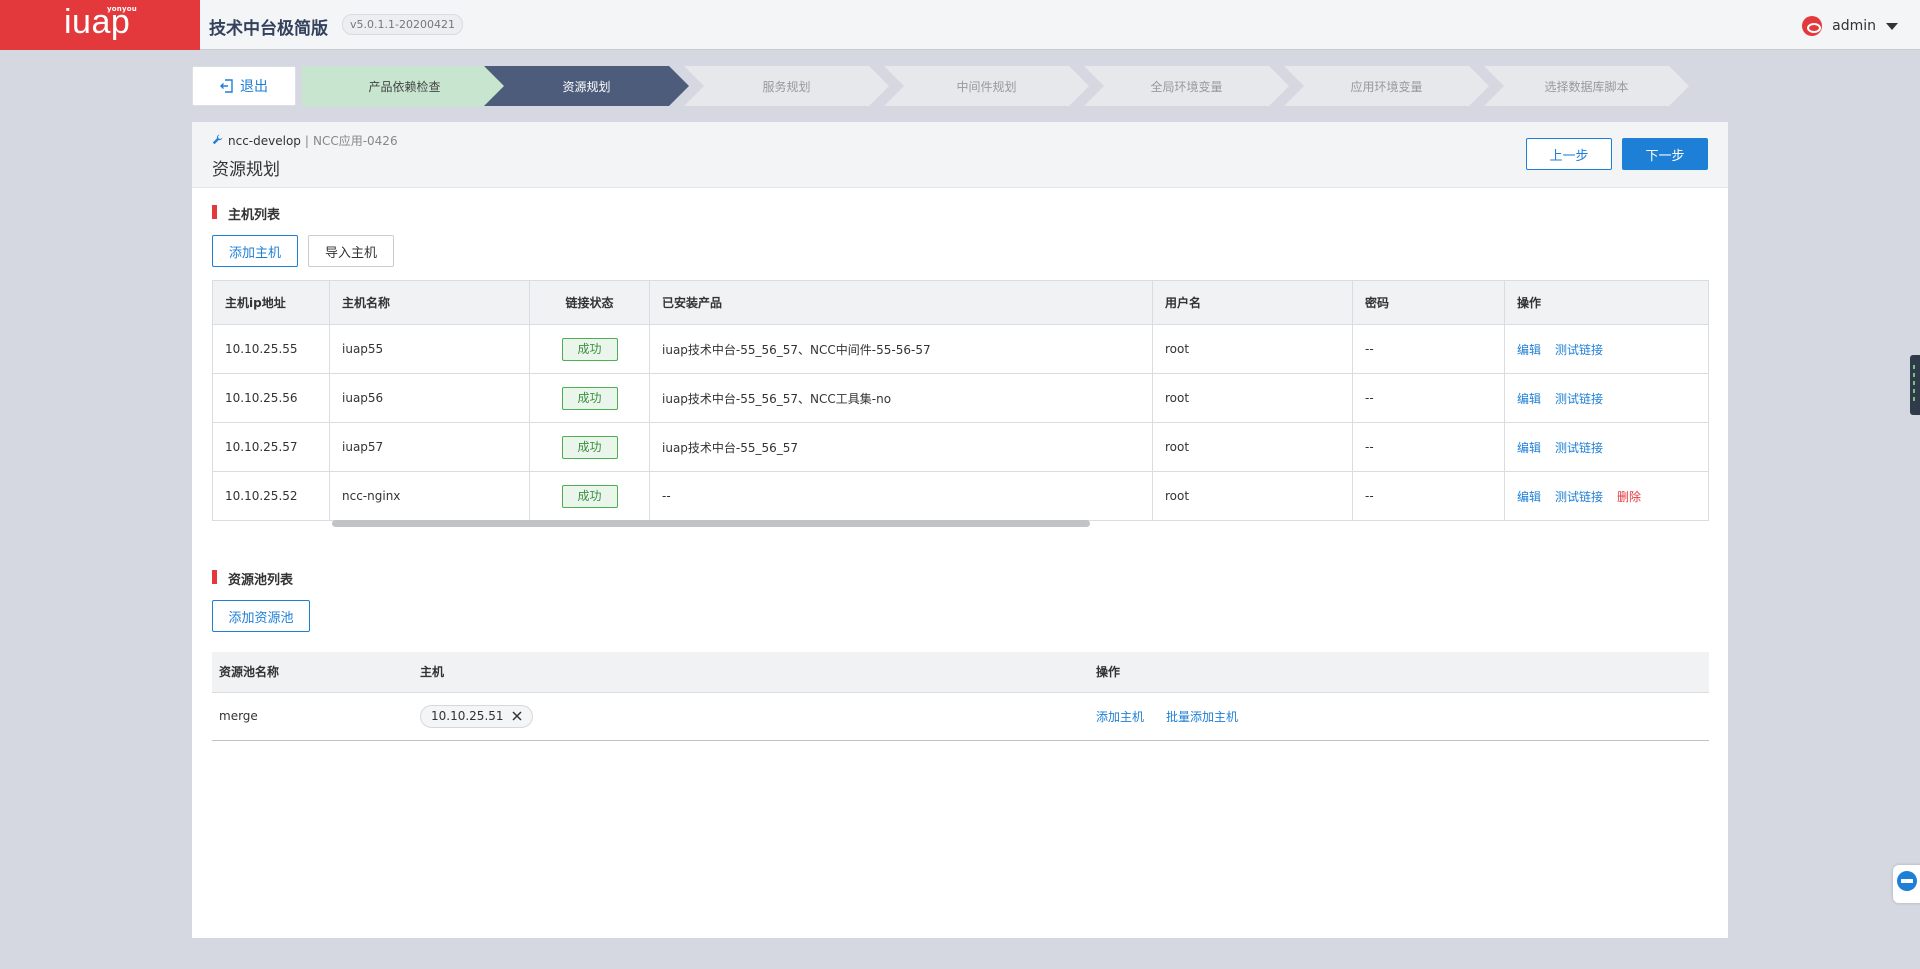 This screenshot has height=969, width=1920. I want to click on cell-actions: 编辑 测试链接 删除, so click(1606, 496).